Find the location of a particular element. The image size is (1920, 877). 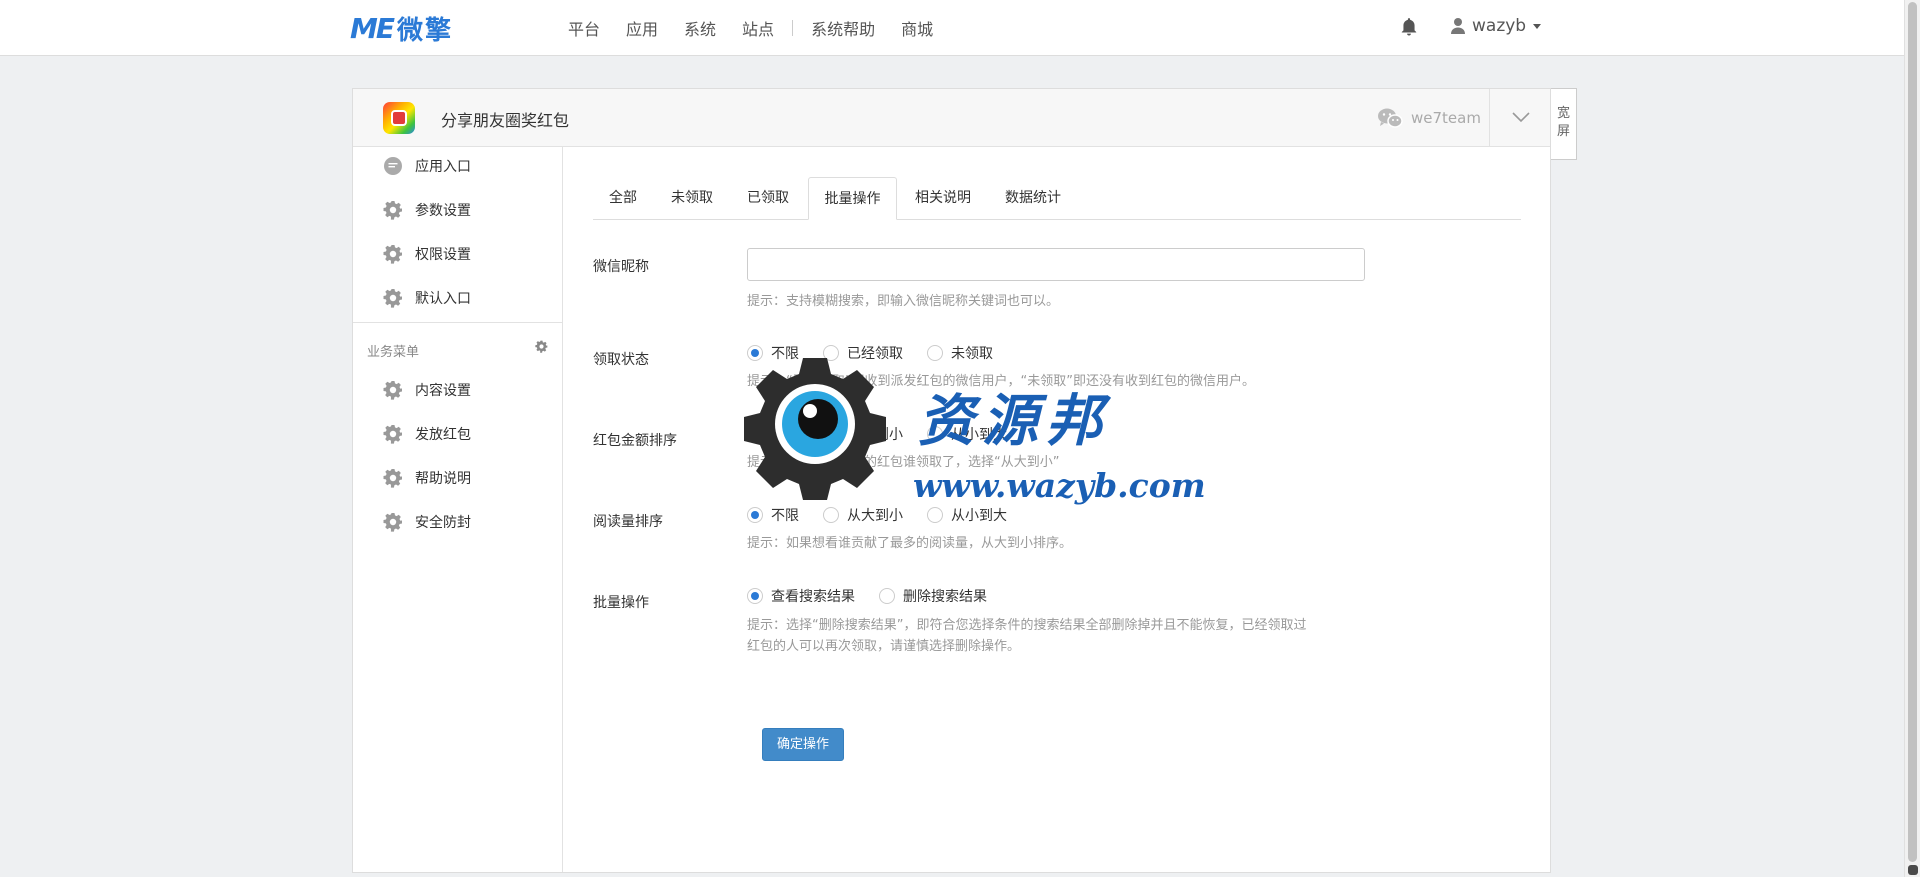

sidebar-group-title: 业务菜单 is located at coordinates (393, 352).